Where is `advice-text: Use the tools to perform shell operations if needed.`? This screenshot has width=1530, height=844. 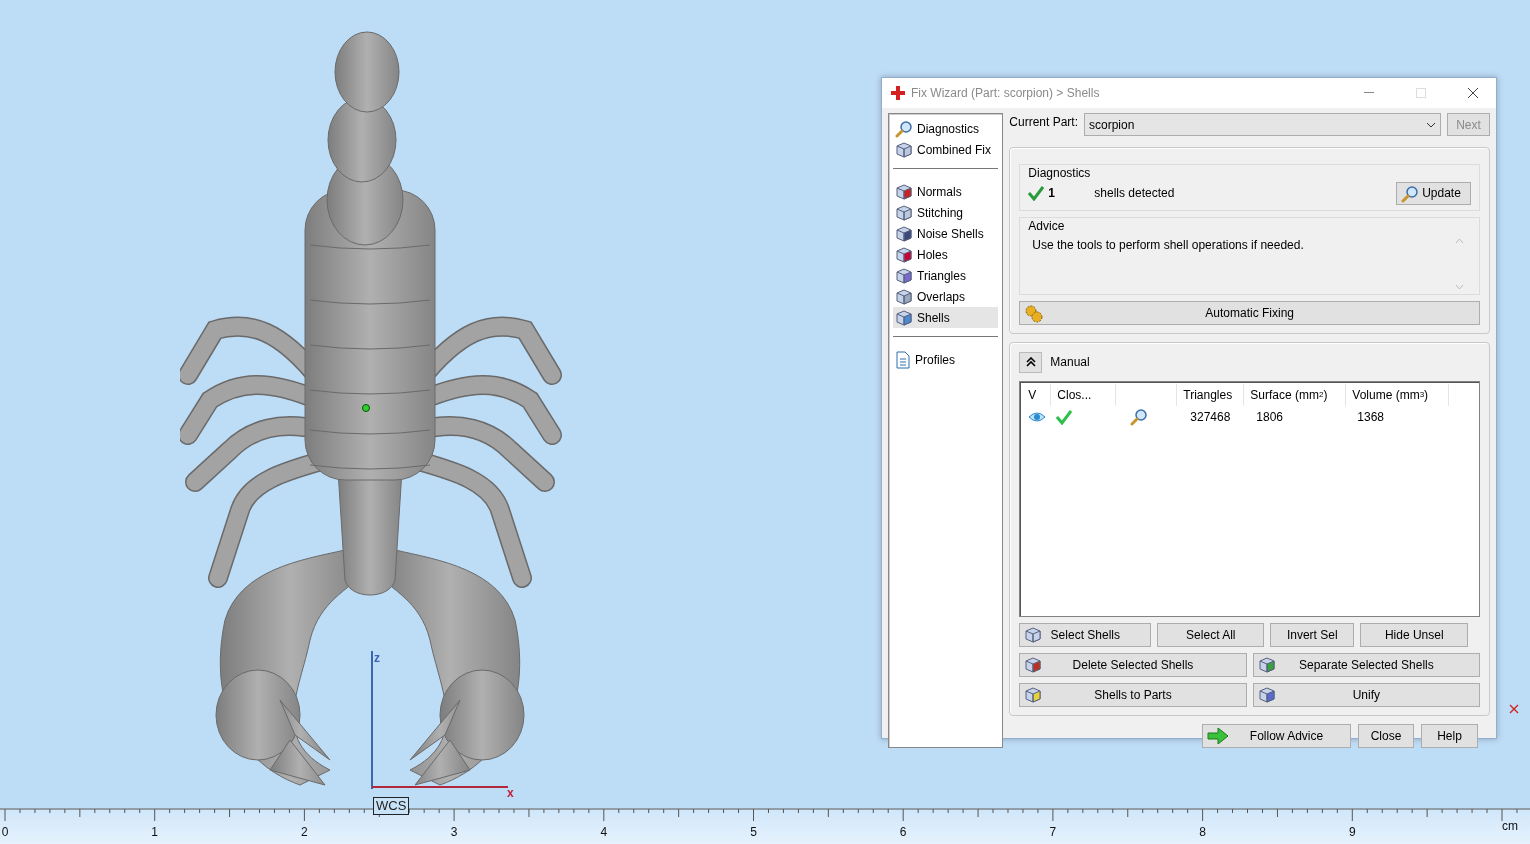
advice-text: Use the tools to perform shell operations if needed. is located at coordinates (1168, 246).